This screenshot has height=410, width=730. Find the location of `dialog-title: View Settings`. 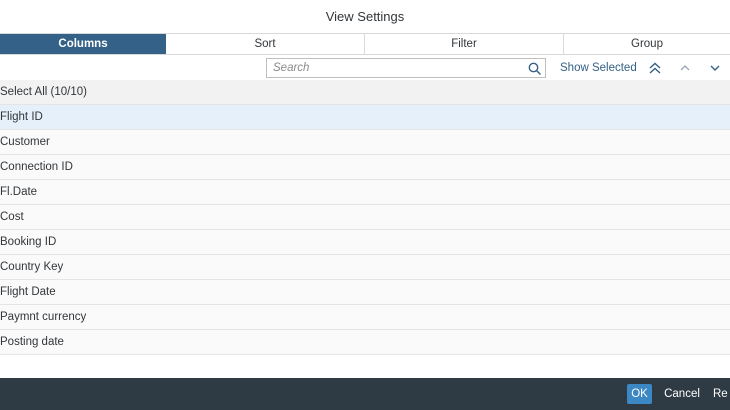

dialog-title: View Settings is located at coordinates (365, 16).